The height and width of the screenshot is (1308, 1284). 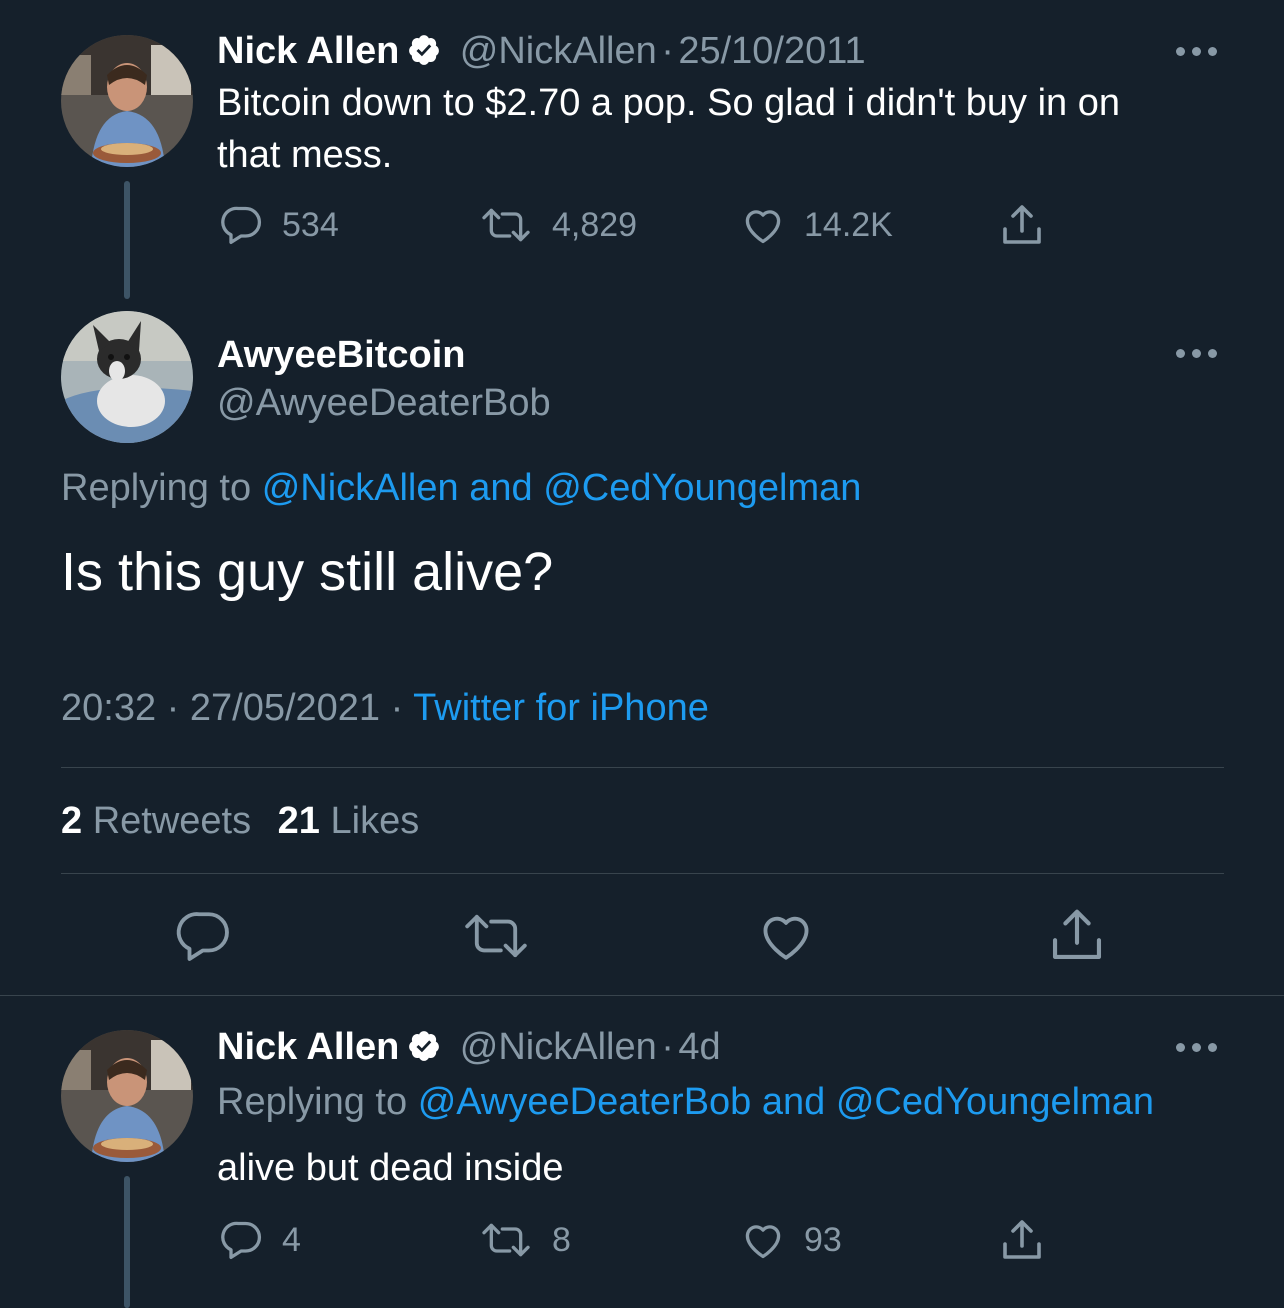 I want to click on tweet1-share-button, so click(x=1022, y=225).